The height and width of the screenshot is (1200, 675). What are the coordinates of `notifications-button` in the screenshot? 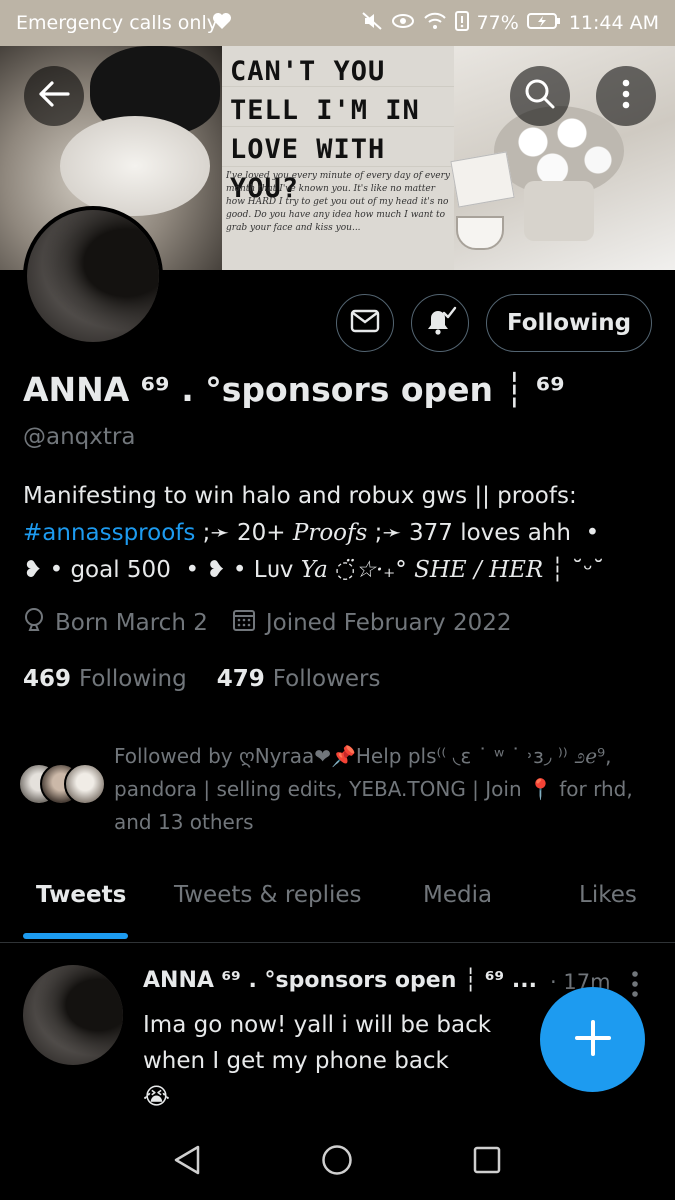 It's located at (440, 323).